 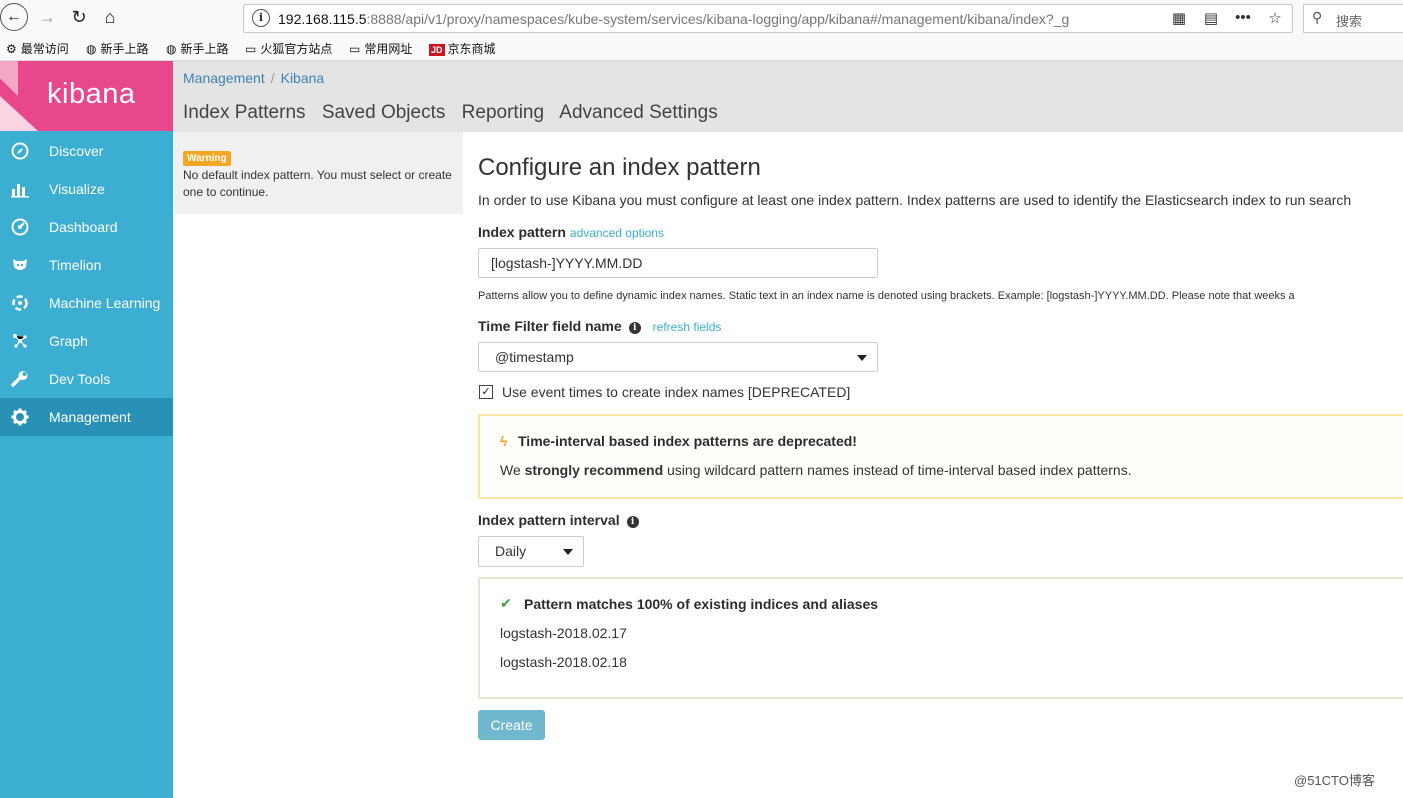 I want to click on sidebar-item-discover: Discover, so click(x=86, y=151).